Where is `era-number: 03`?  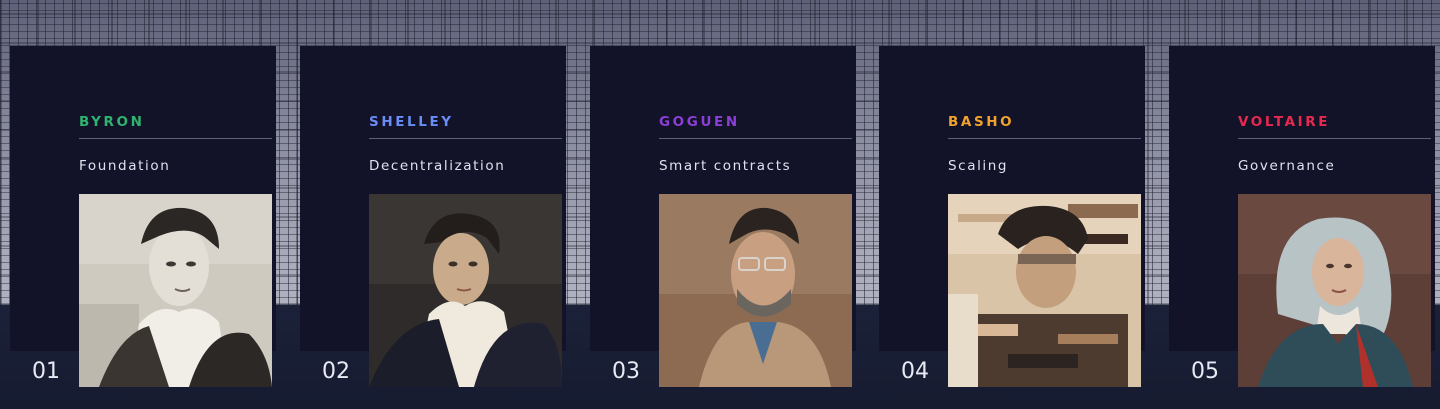
era-number: 03 is located at coordinates (626, 371).